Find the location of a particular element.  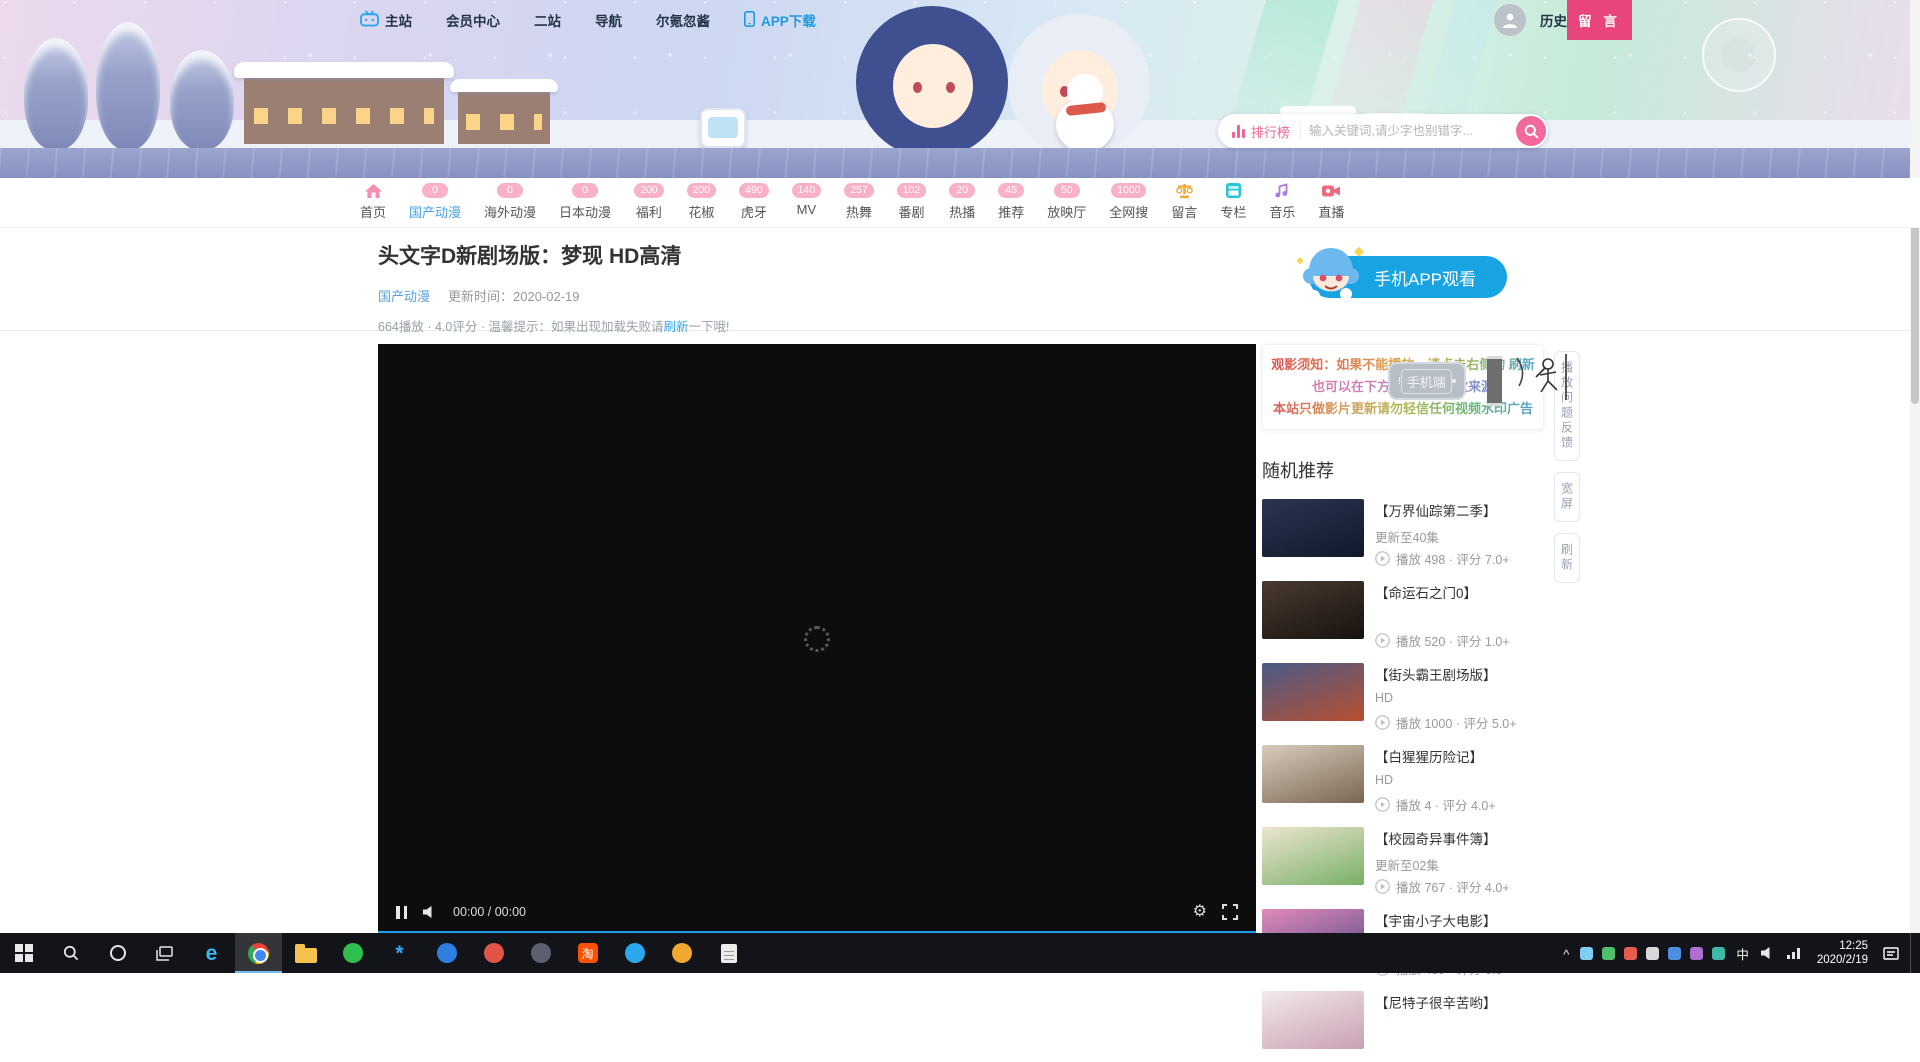

side-button-宽屏: 宽屏 is located at coordinates (1567, 497).